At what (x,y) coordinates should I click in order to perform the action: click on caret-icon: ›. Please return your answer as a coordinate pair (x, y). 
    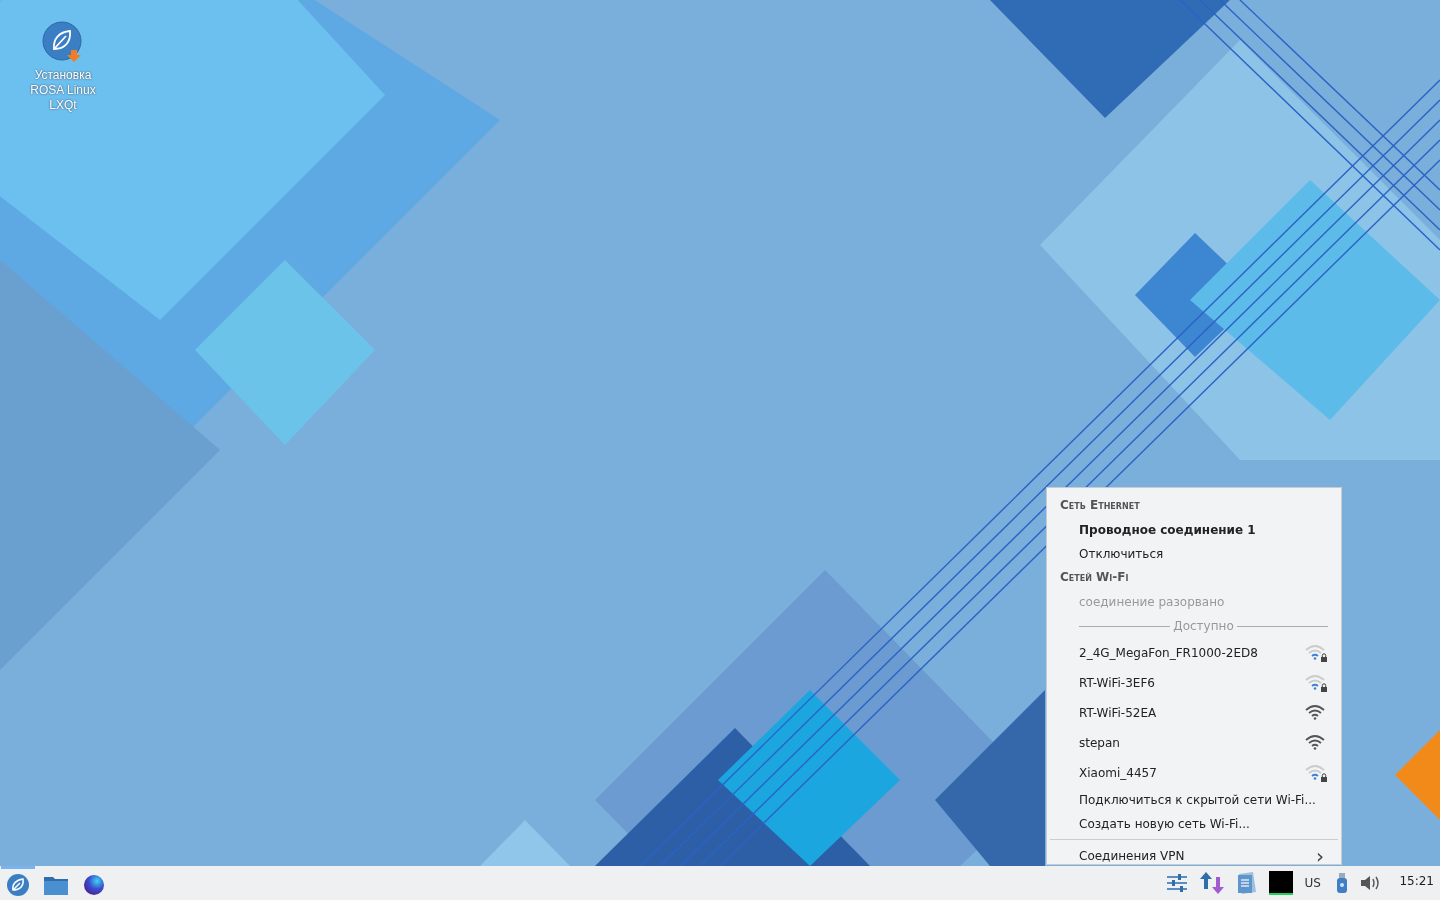
    Looking at the image, I should click on (1320, 856).